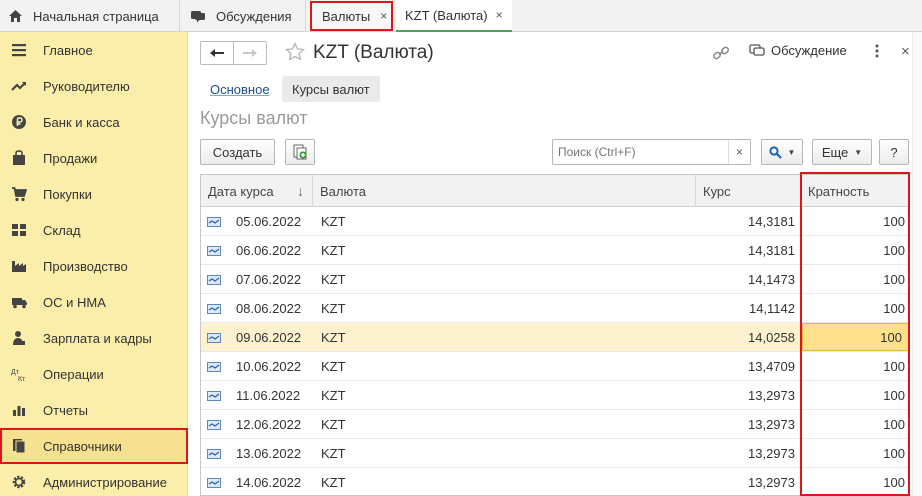 Image resolution: width=922 pixels, height=496 pixels. I want to click on tab-kzt-label: KZT (Валюта), so click(446, 15).